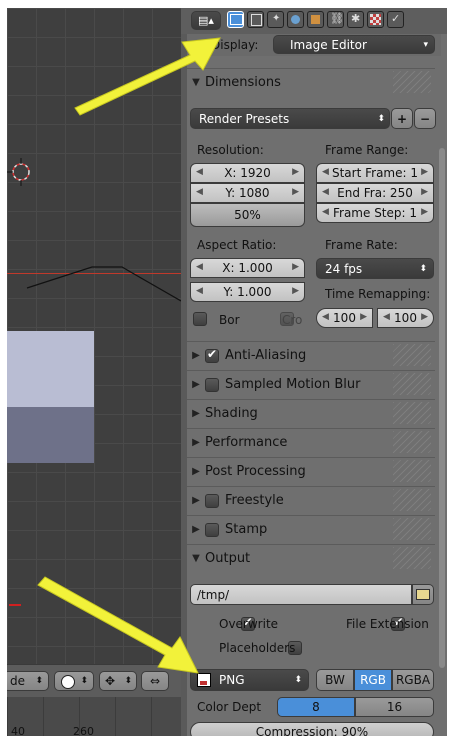  I want to click on world-tab, so click(295, 19).